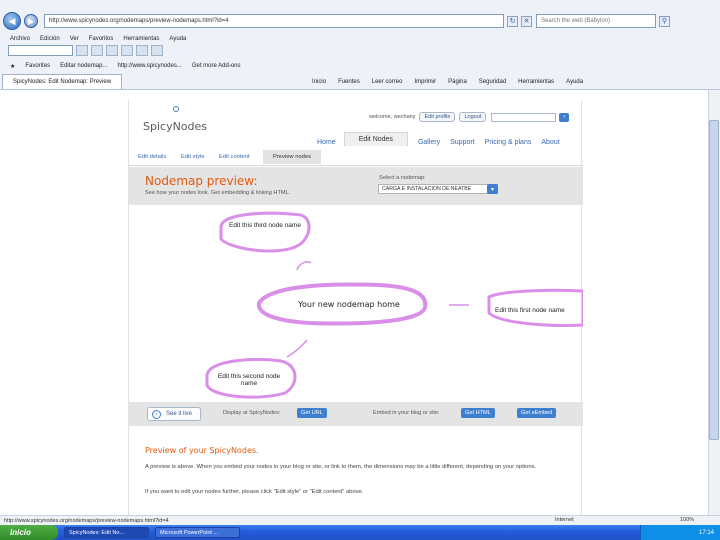 The image size is (720, 540). Describe the element at coordinates (512, 21) in the screenshot. I see `refresh-icon: ↻` at that location.